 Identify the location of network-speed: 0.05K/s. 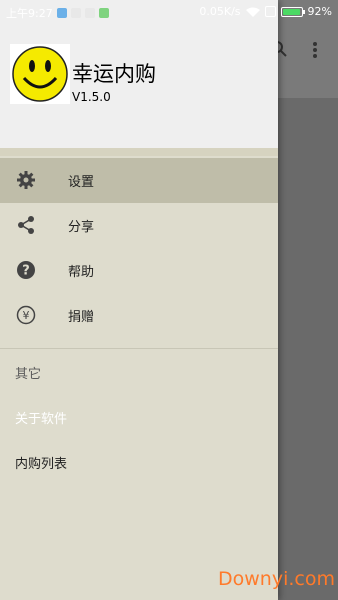
(220, 11).